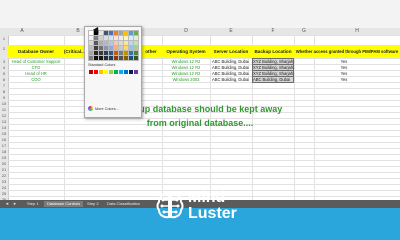  I want to click on tab-scroll-right-icon: ▸, so click(15, 204).